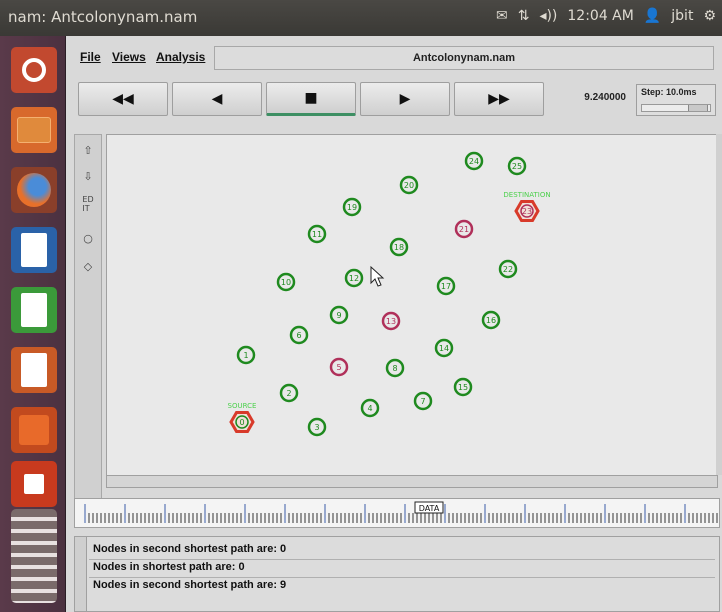 The image size is (722, 612). Describe the element at coordinates (169, 567) in the screenshot. I see `annotation-line: Nodes in shortest path are: 0` at that location.